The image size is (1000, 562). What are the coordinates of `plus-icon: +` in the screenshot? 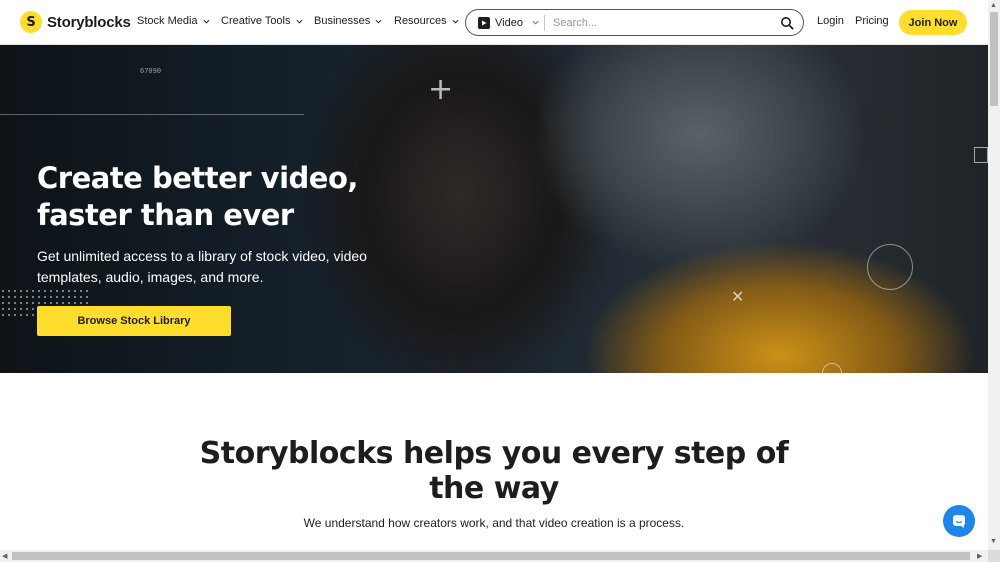 It's located at (441, 89).